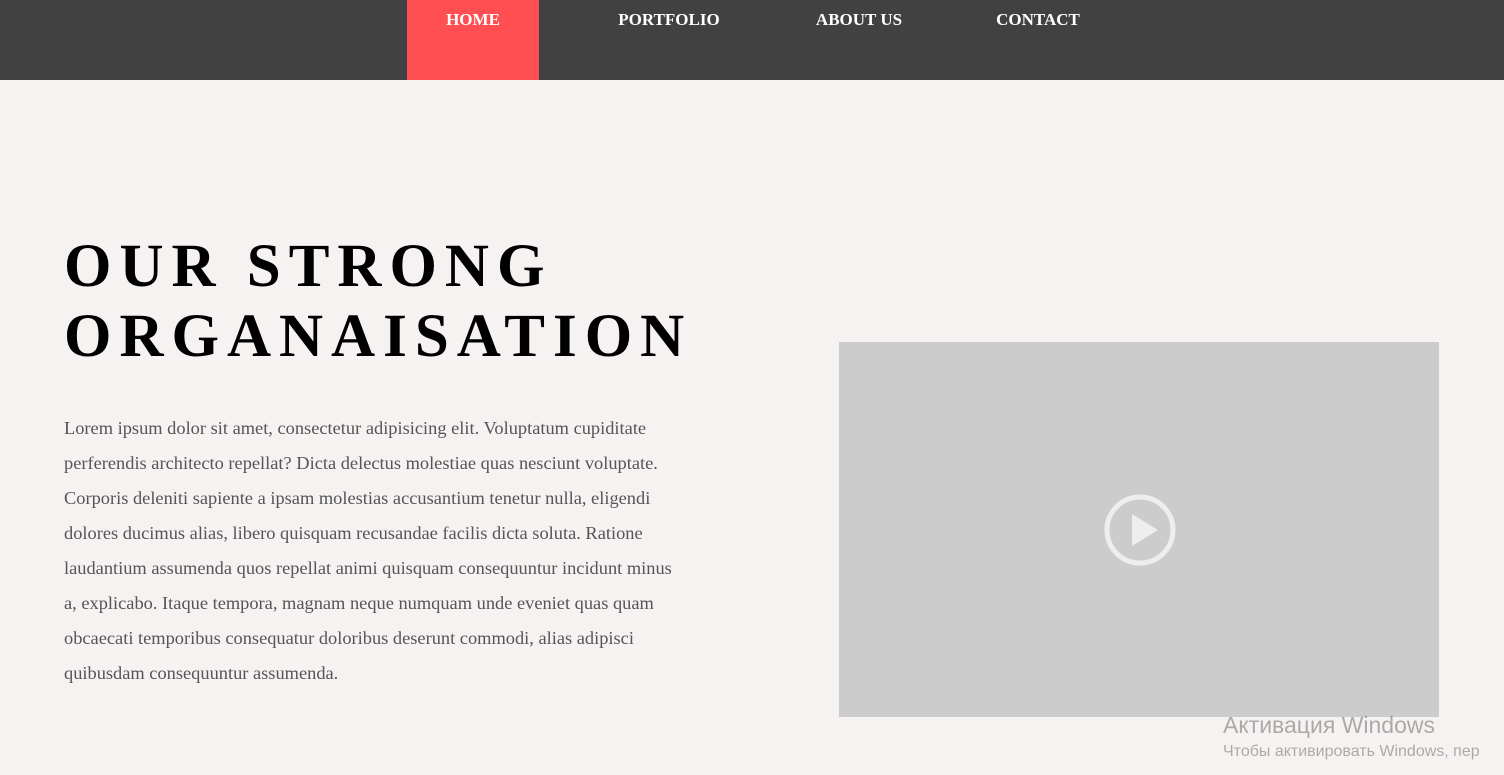  I want to click on watermark-subtitle: Чтобы активировать Windows, пер, so click(1351, 751).